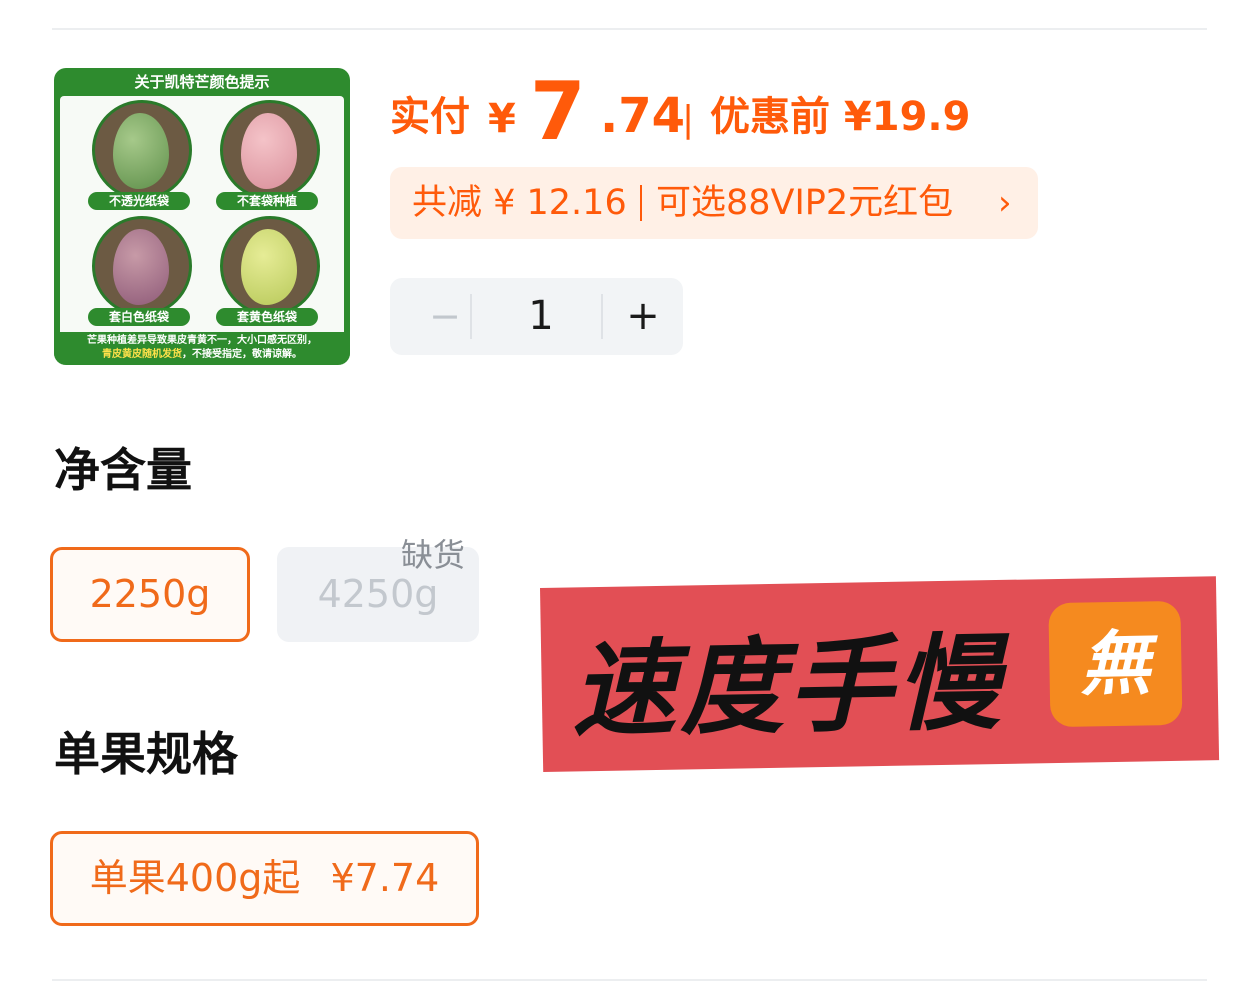 Image resolution: width=1260 pixels, height=1003 pixels. I want to click on mango-label: 不透光纸袋, so click(139, 201).